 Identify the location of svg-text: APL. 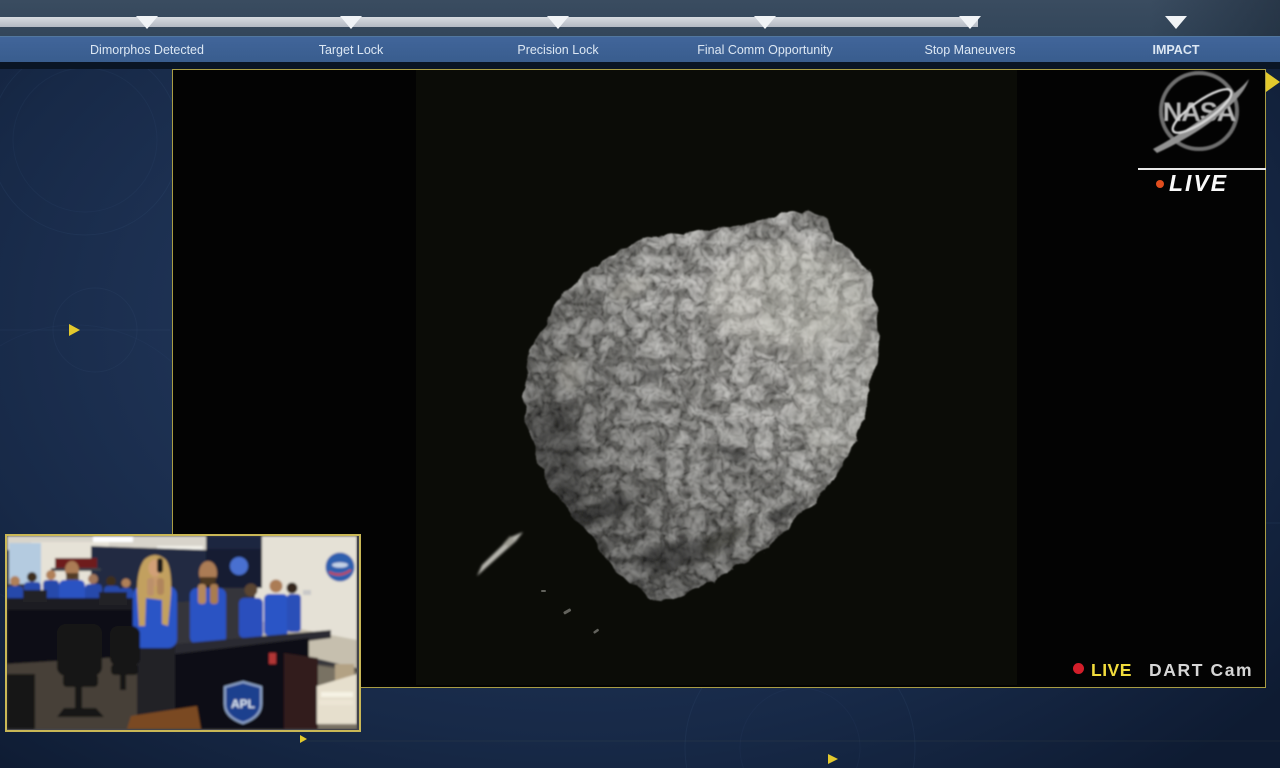
(243, 704).